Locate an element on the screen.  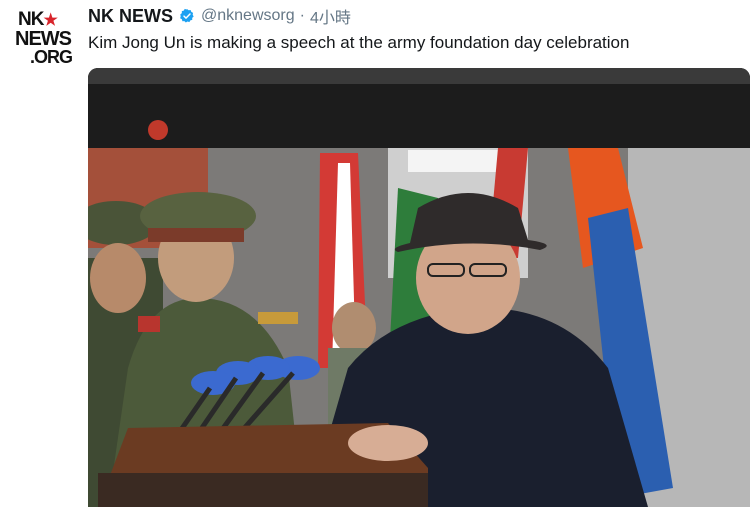
verified-badge-icon is located at coordinates (187, 16).